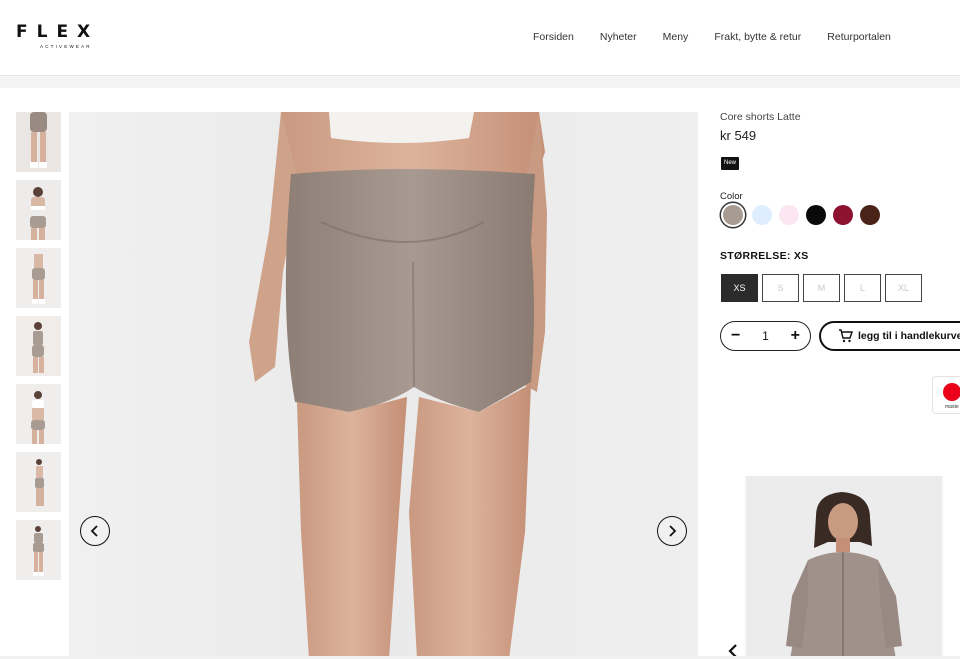 This screenshot has height=659, width=960. I want to click on gallery-next-button, so click(672, 531).